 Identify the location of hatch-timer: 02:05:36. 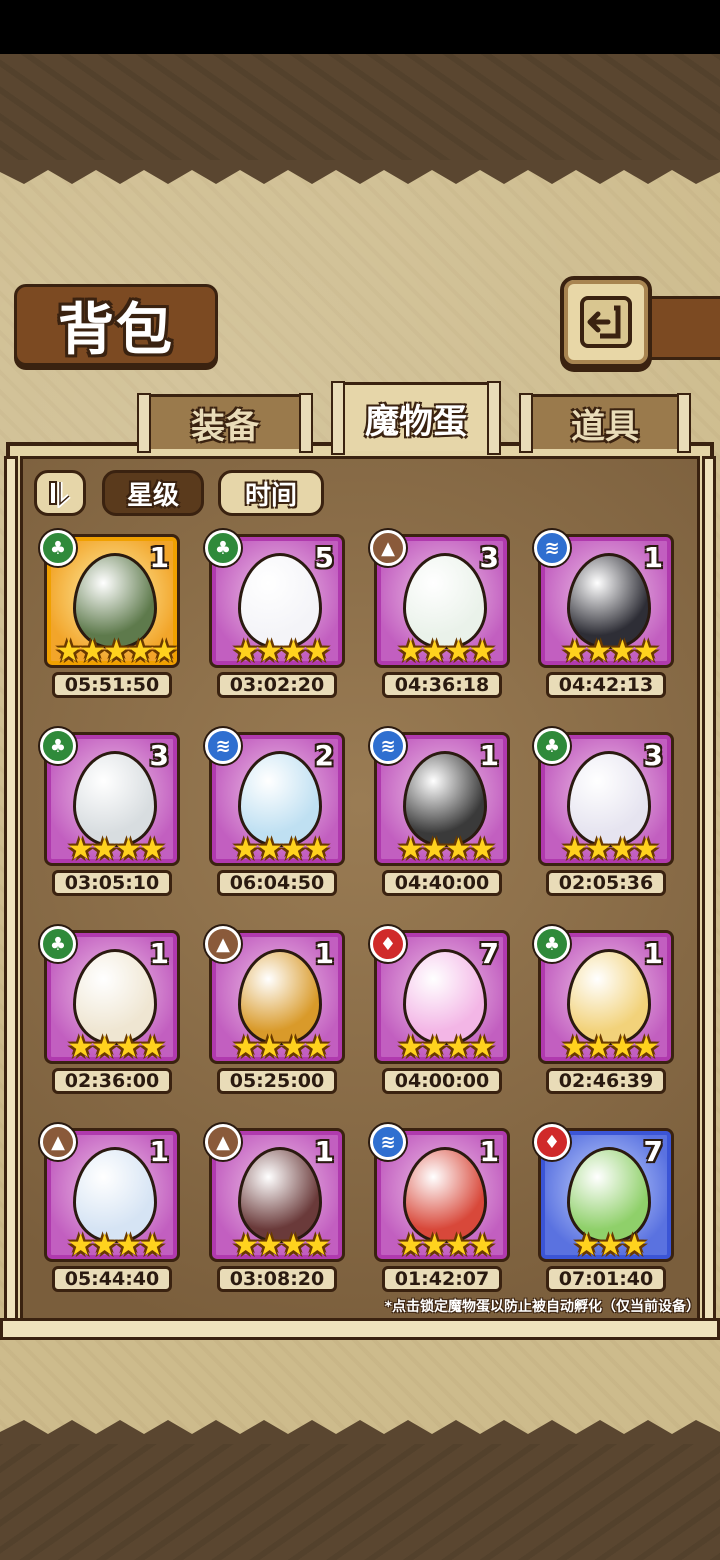
(606, 883).